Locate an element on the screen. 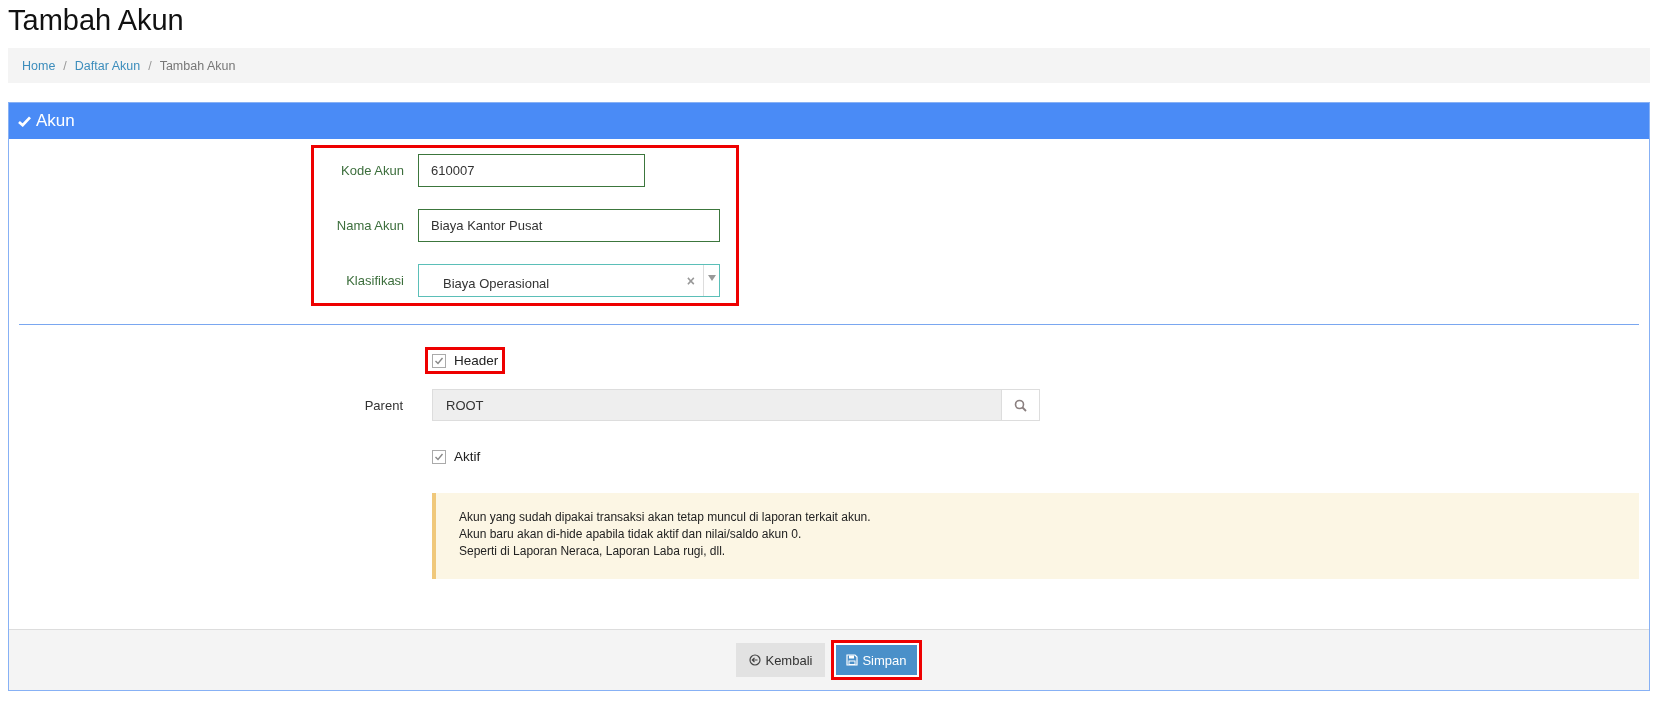 The width and height of the screenshot is (1660, 701). text-field: Biaya Kantor Pusat is located at coordinates (569, 225).